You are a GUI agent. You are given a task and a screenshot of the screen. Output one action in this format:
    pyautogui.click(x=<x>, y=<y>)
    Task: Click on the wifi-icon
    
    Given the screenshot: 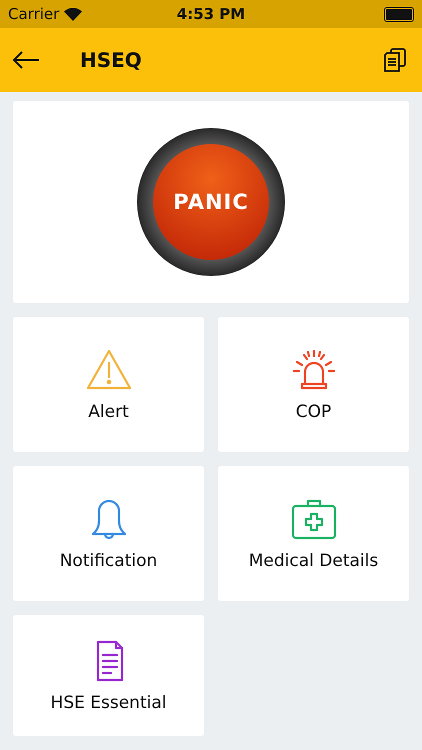 What is the action you would take?
    pyautogui.click(x=73, y=14)
    